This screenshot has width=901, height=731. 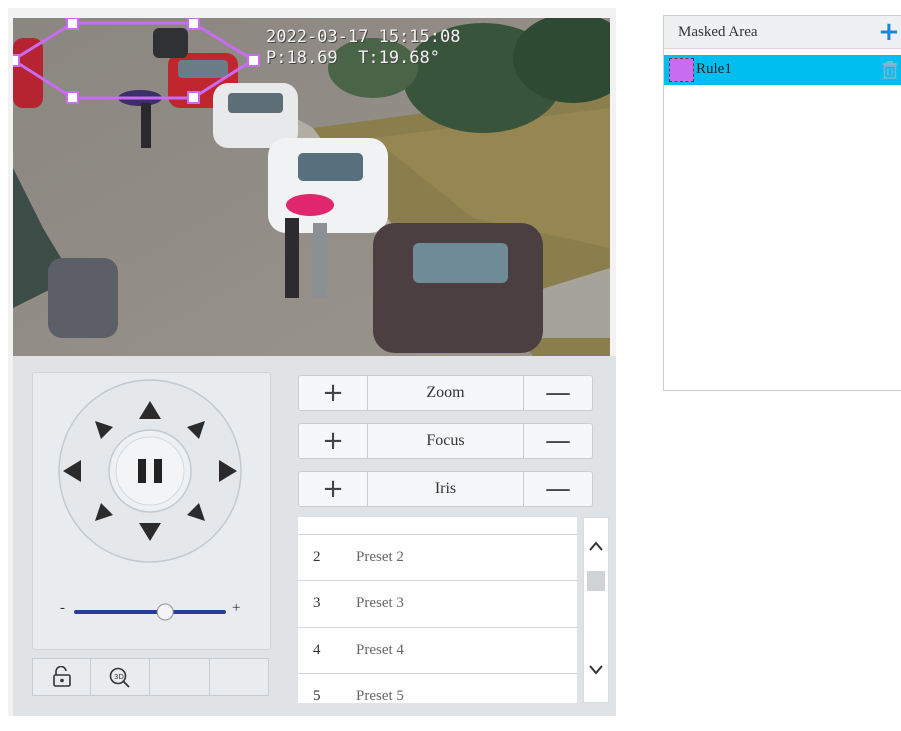 What do you see at coordinates (333, 393) in the screenshot?
I see `zoom-in-button: +` at bounding box center [333, 393].